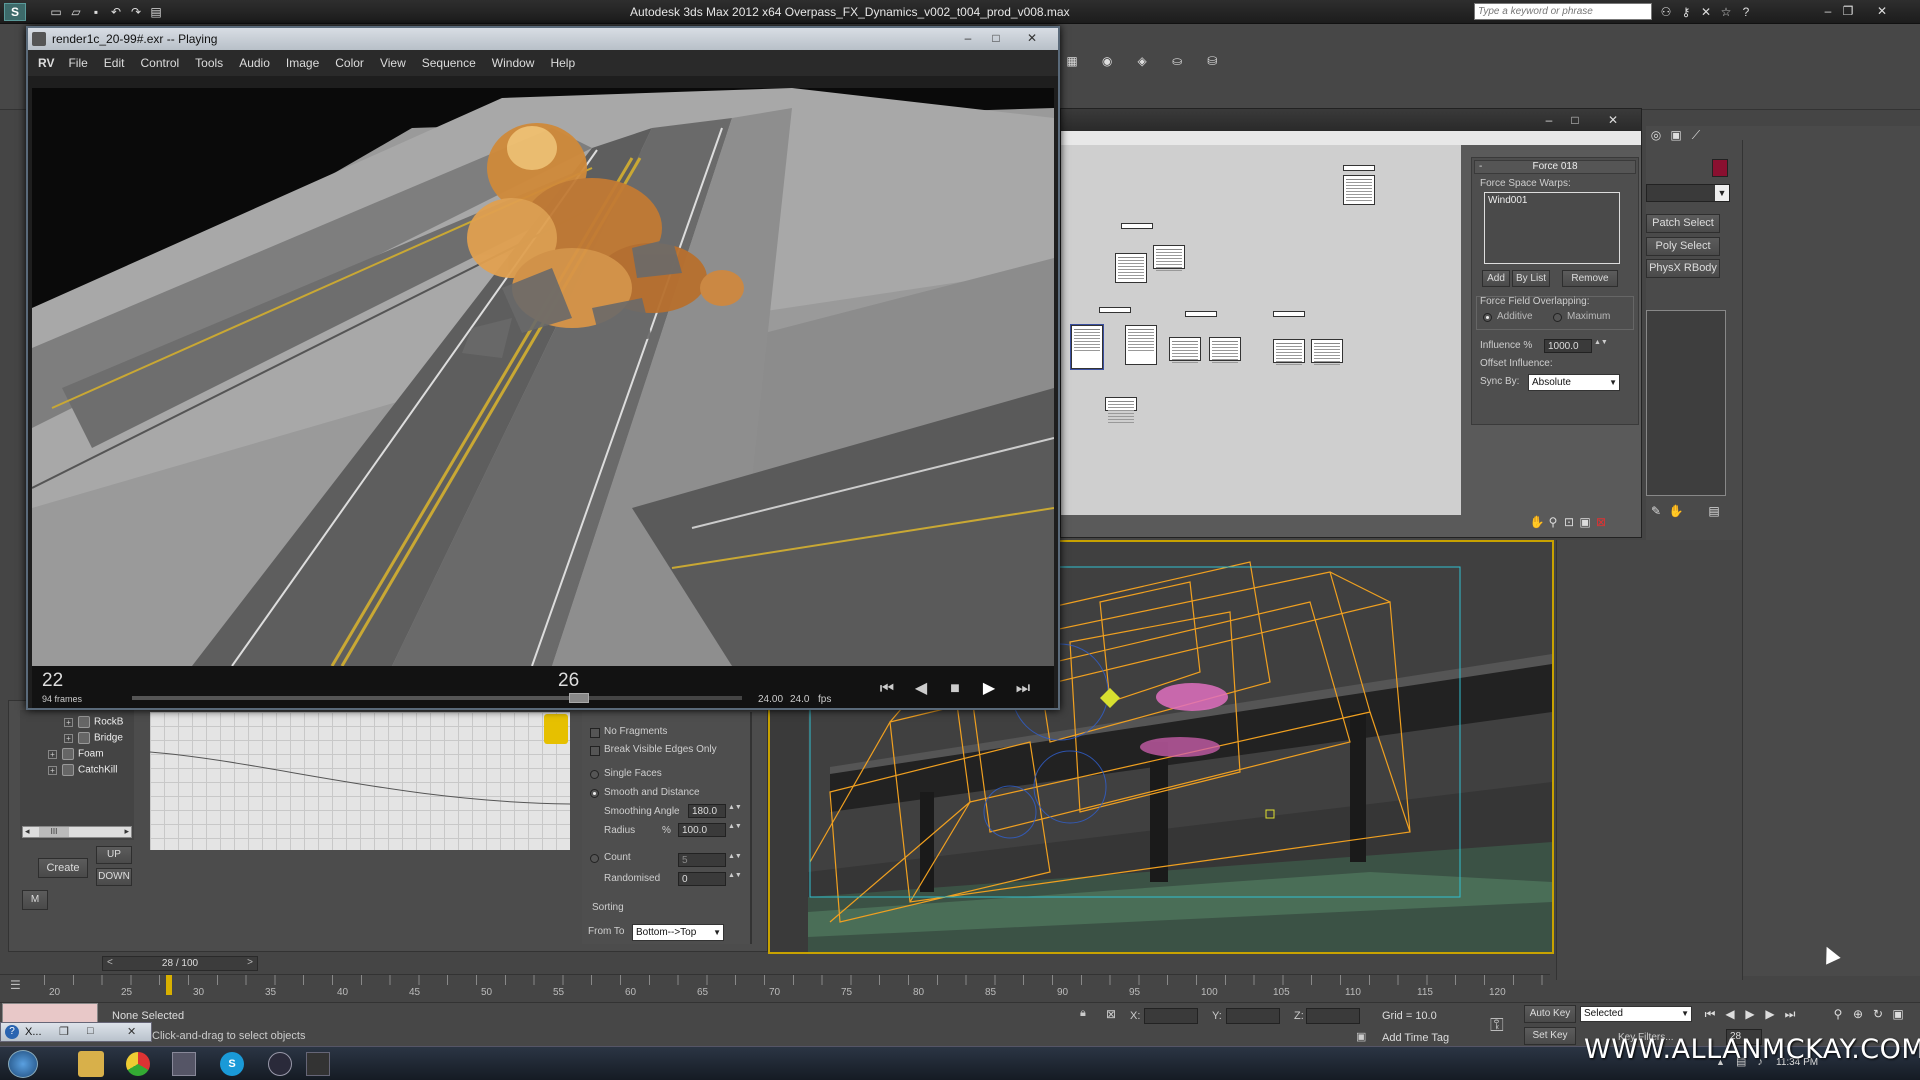 The width and height of the screenshot is (1920, 1080). I want to click on binoculars-icon: ⚇, so click(1666, 12).